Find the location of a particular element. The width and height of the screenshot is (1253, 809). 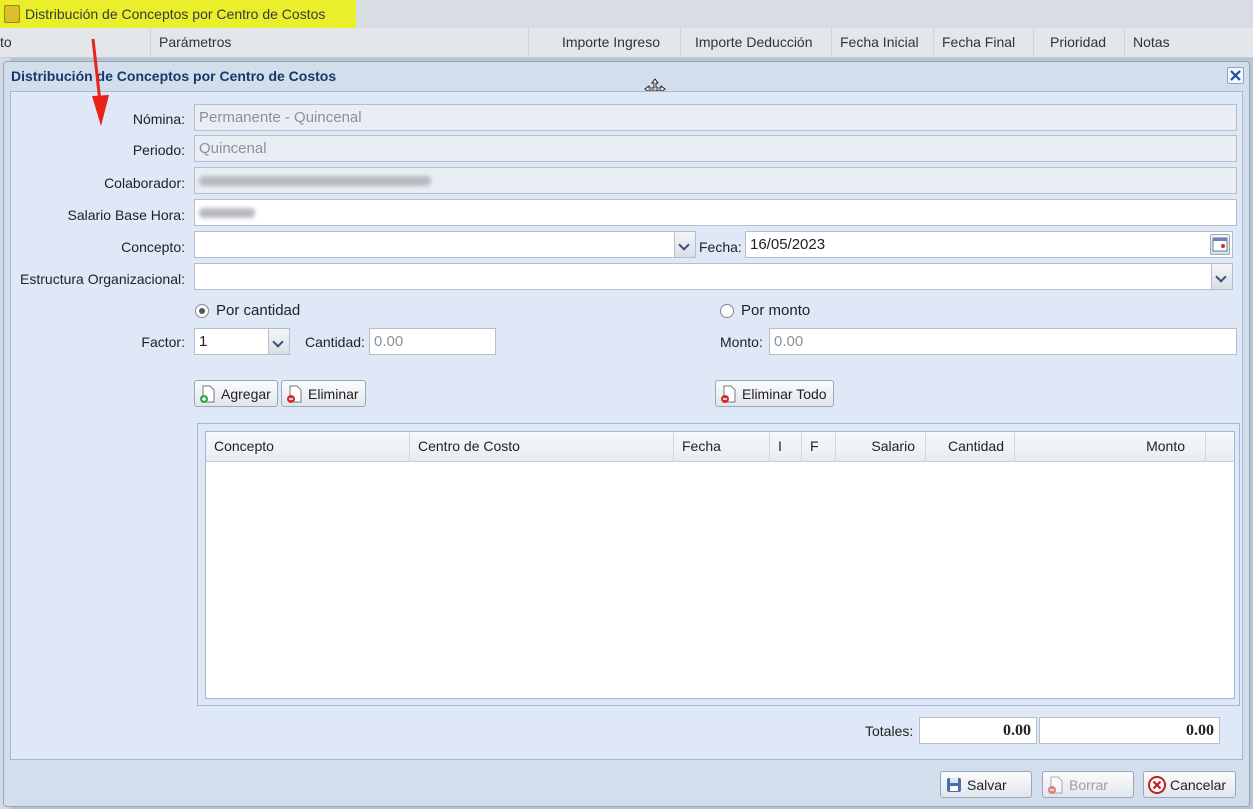

grid-col-salario: Salario is located at coordinates (881, 447).